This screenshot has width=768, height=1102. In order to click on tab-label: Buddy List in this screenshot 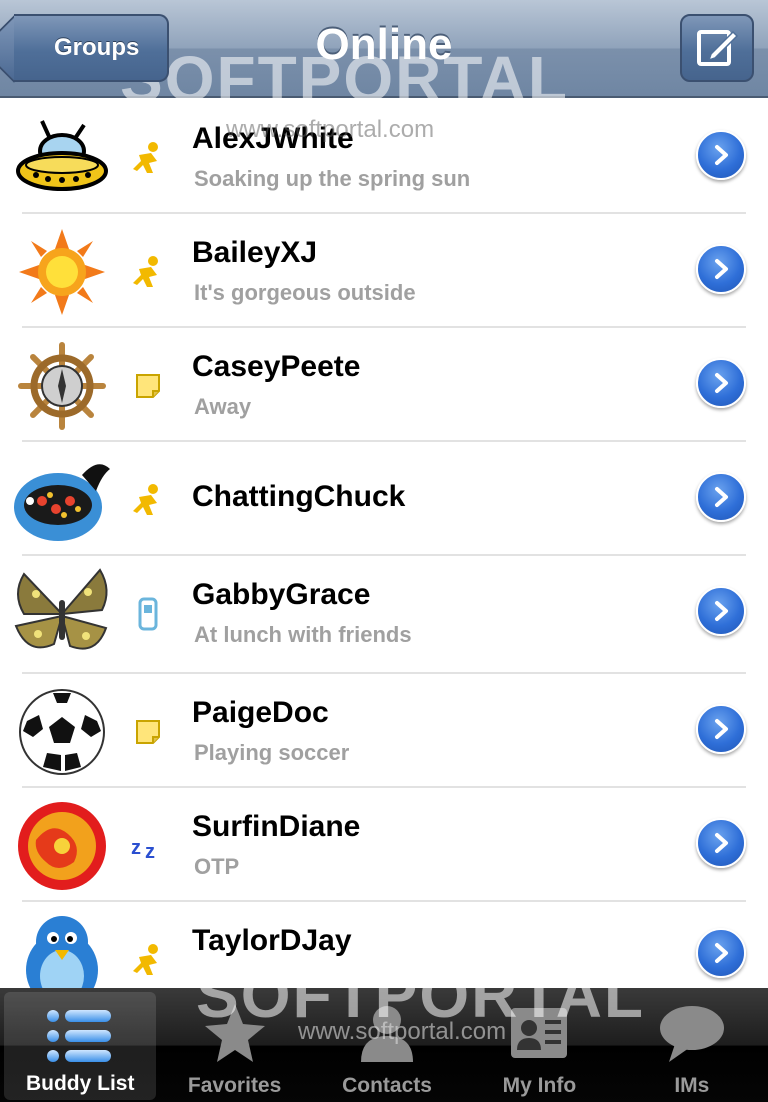, I will do `click(80, 1083)`.